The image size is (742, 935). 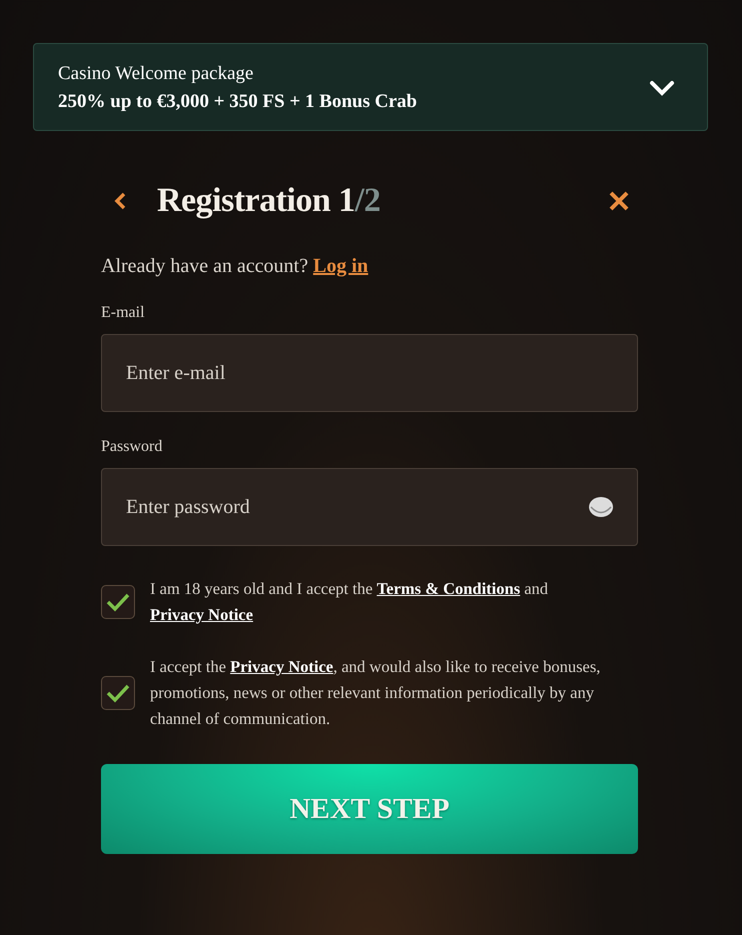 I want to click on registration-title: Registration 1/2, so click(x=269, y=201).